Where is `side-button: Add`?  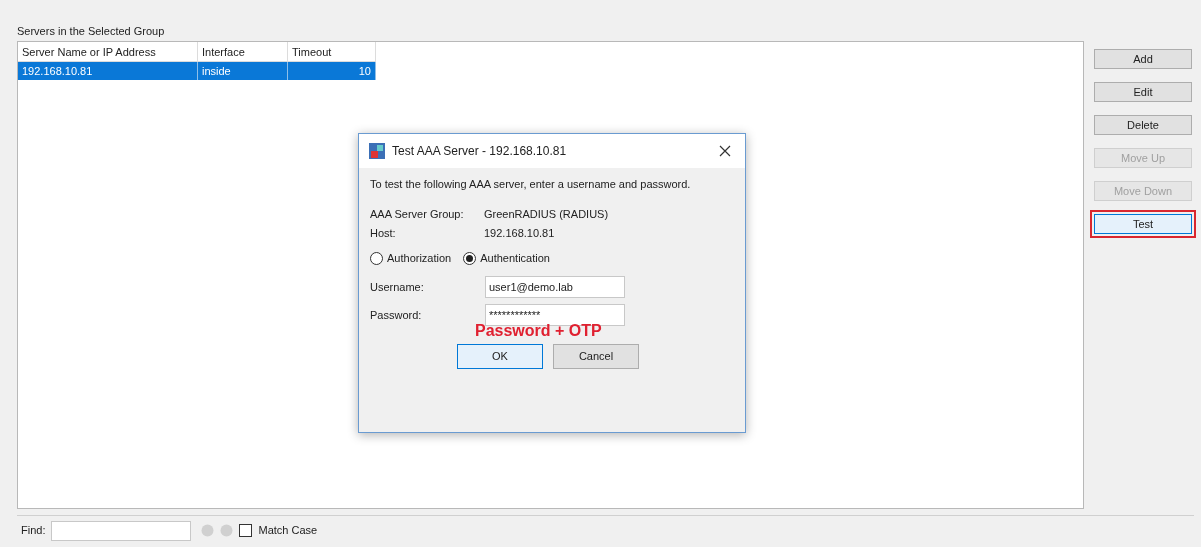 side-button: Add is located at coordinates (1143, 59).